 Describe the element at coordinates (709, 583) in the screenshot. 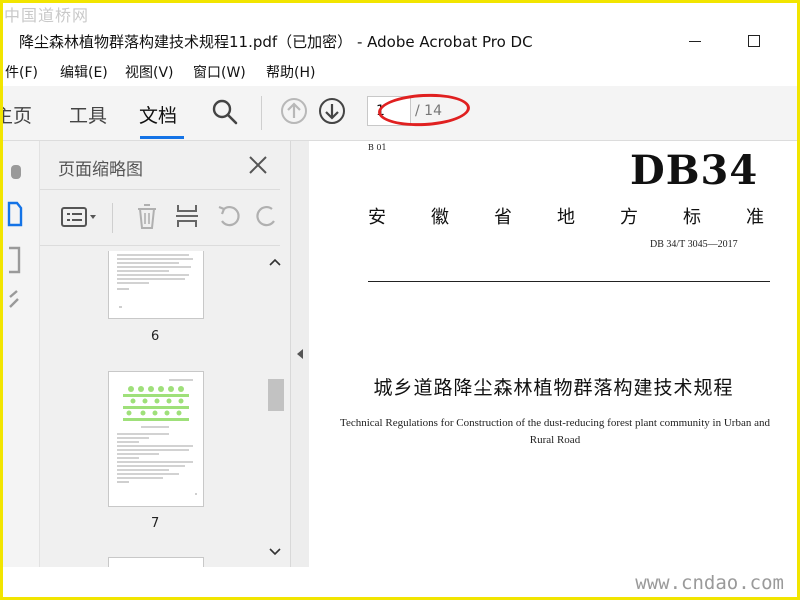

I see `watermark-bottom: www.cndao.com` at that location.